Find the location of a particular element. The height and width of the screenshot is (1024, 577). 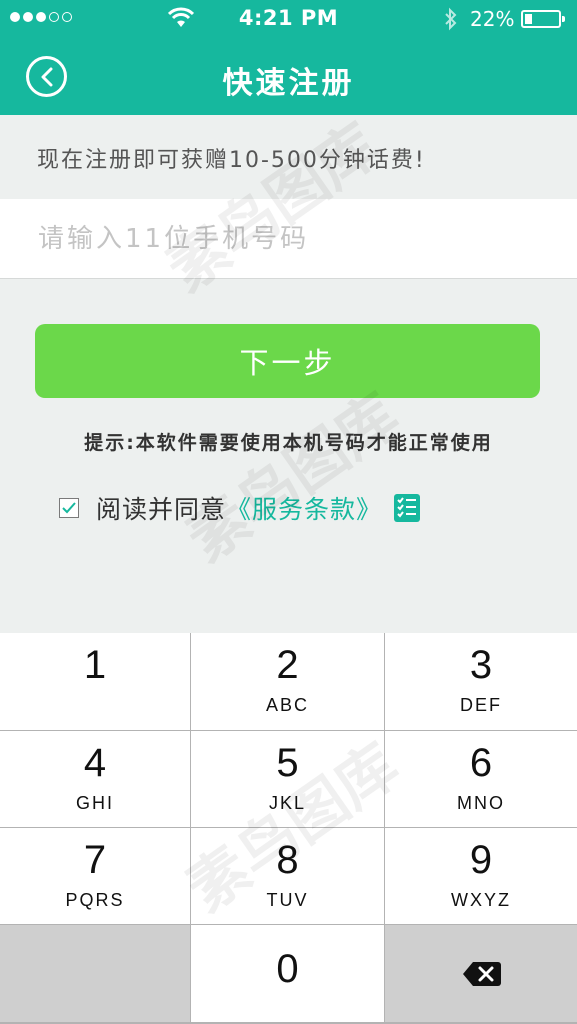

key-8: 8 TUV is located at coordinates (287, 876).